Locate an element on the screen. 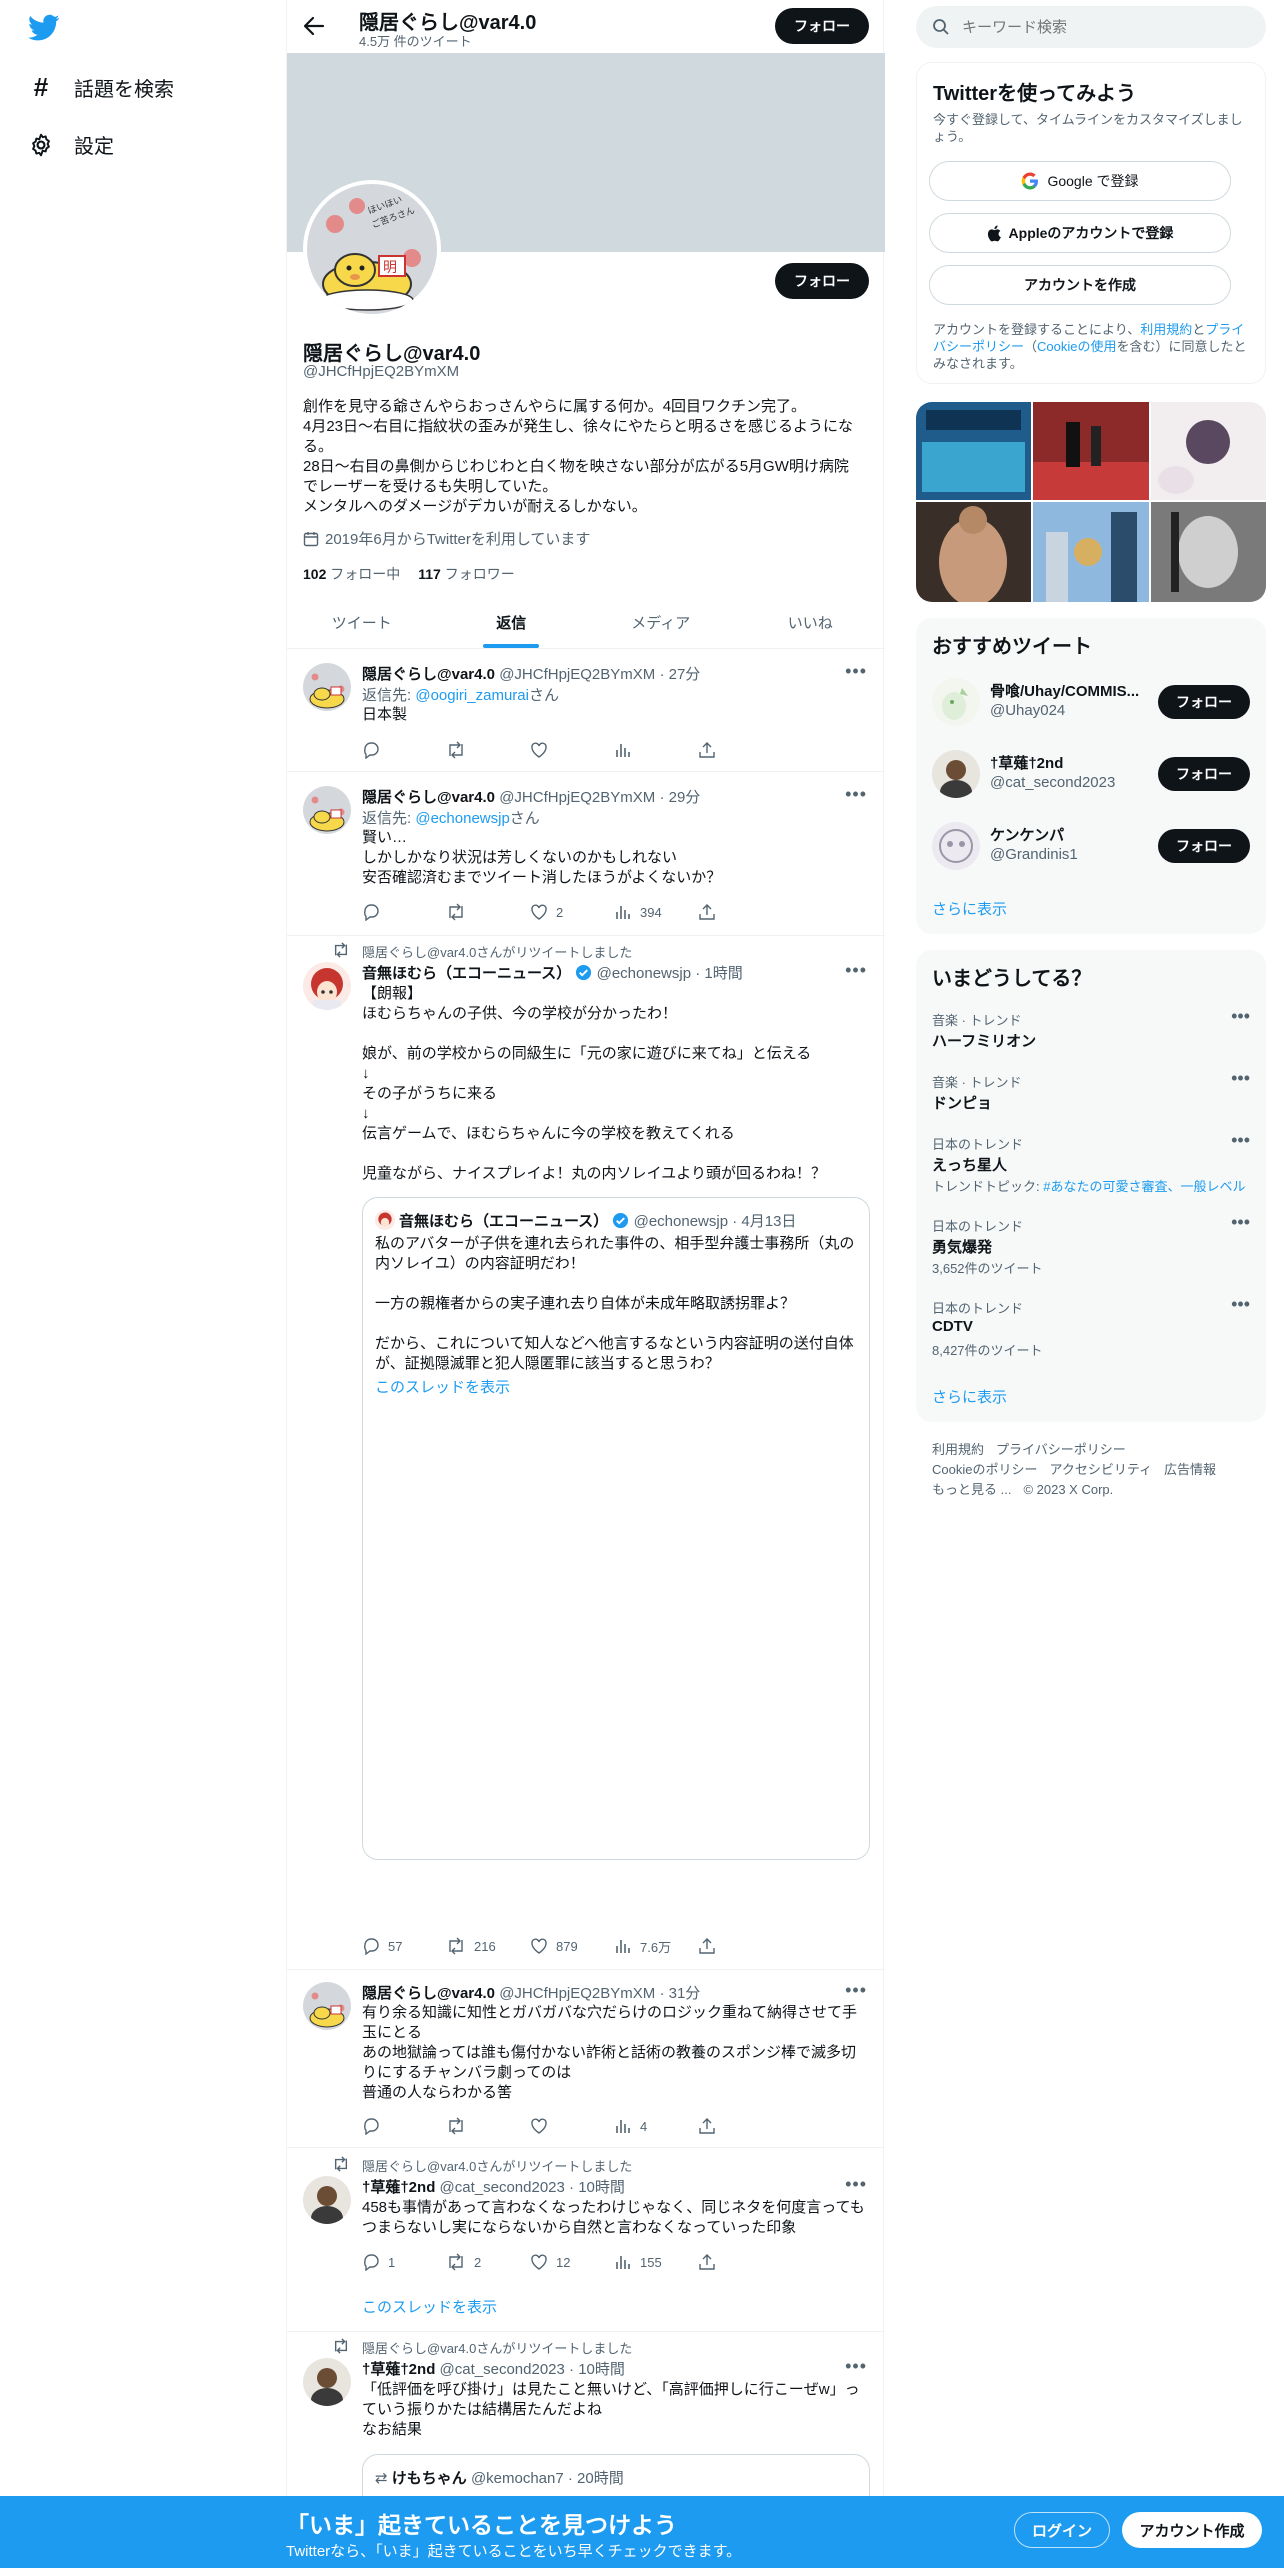 The image size is (1284, 2568). tweet-time: · 1時間 is located at coordinates (719, 973).